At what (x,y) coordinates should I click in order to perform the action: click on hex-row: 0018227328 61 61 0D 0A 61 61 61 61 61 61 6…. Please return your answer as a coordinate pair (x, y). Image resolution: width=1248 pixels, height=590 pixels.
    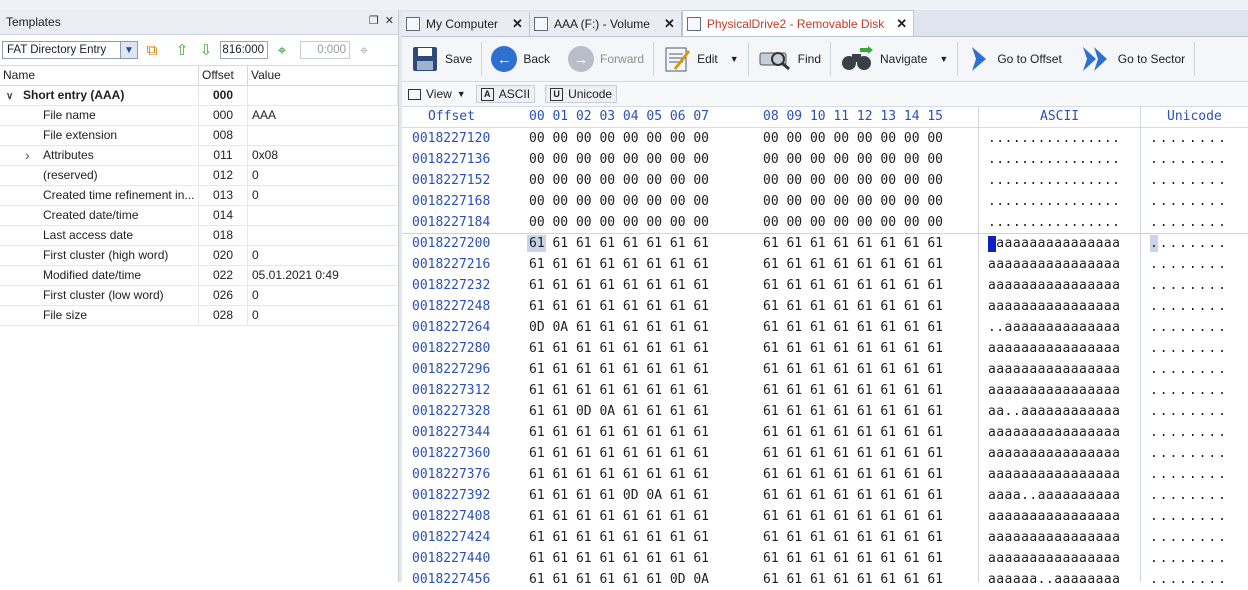
    Looking at the image, I should click on (825, 411).